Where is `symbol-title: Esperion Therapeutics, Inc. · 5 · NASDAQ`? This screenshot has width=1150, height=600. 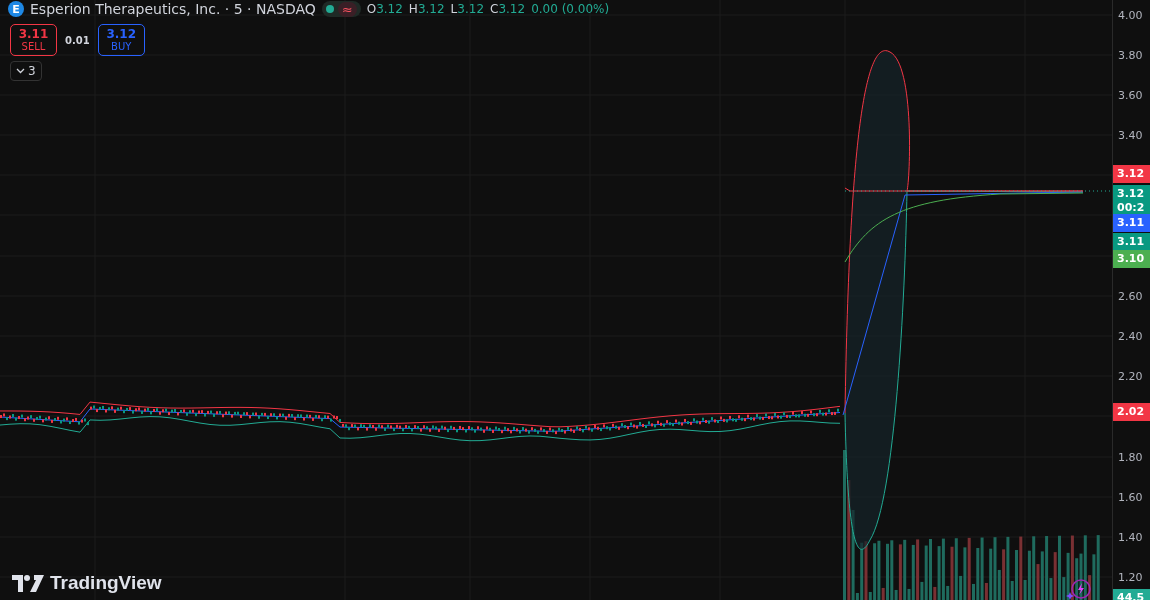 symbol-title: Esperion Therapeutics, Inc. · 5 · NASDAQ is located at coordinates (173, 9).